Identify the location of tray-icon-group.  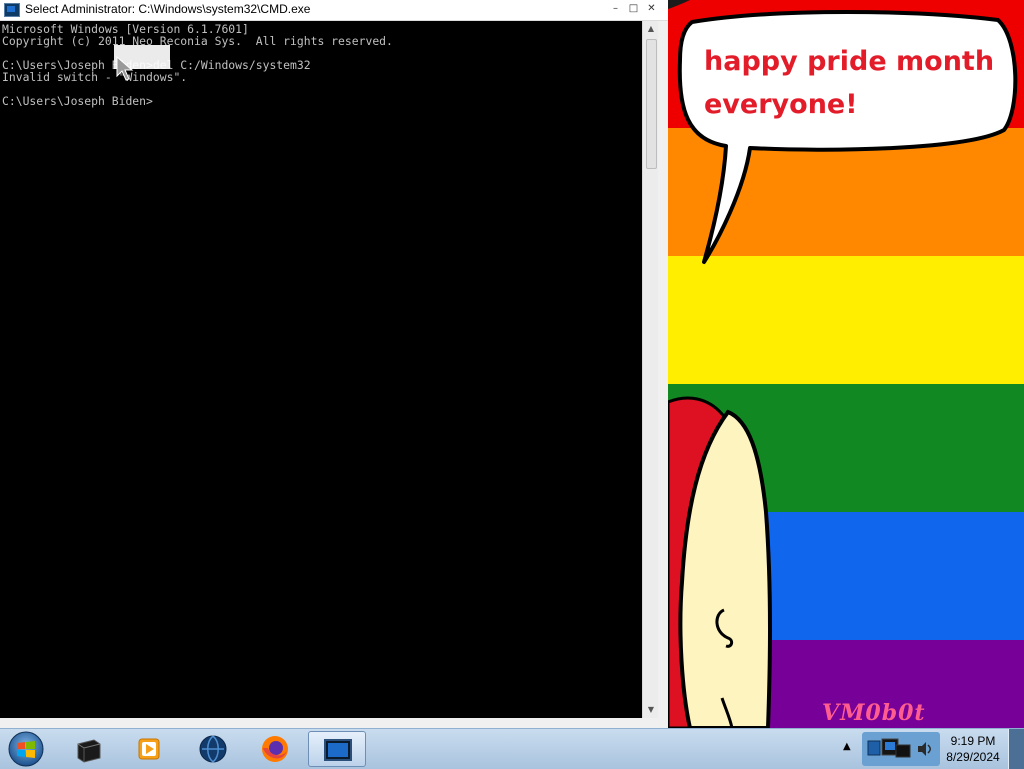
(899, 748).